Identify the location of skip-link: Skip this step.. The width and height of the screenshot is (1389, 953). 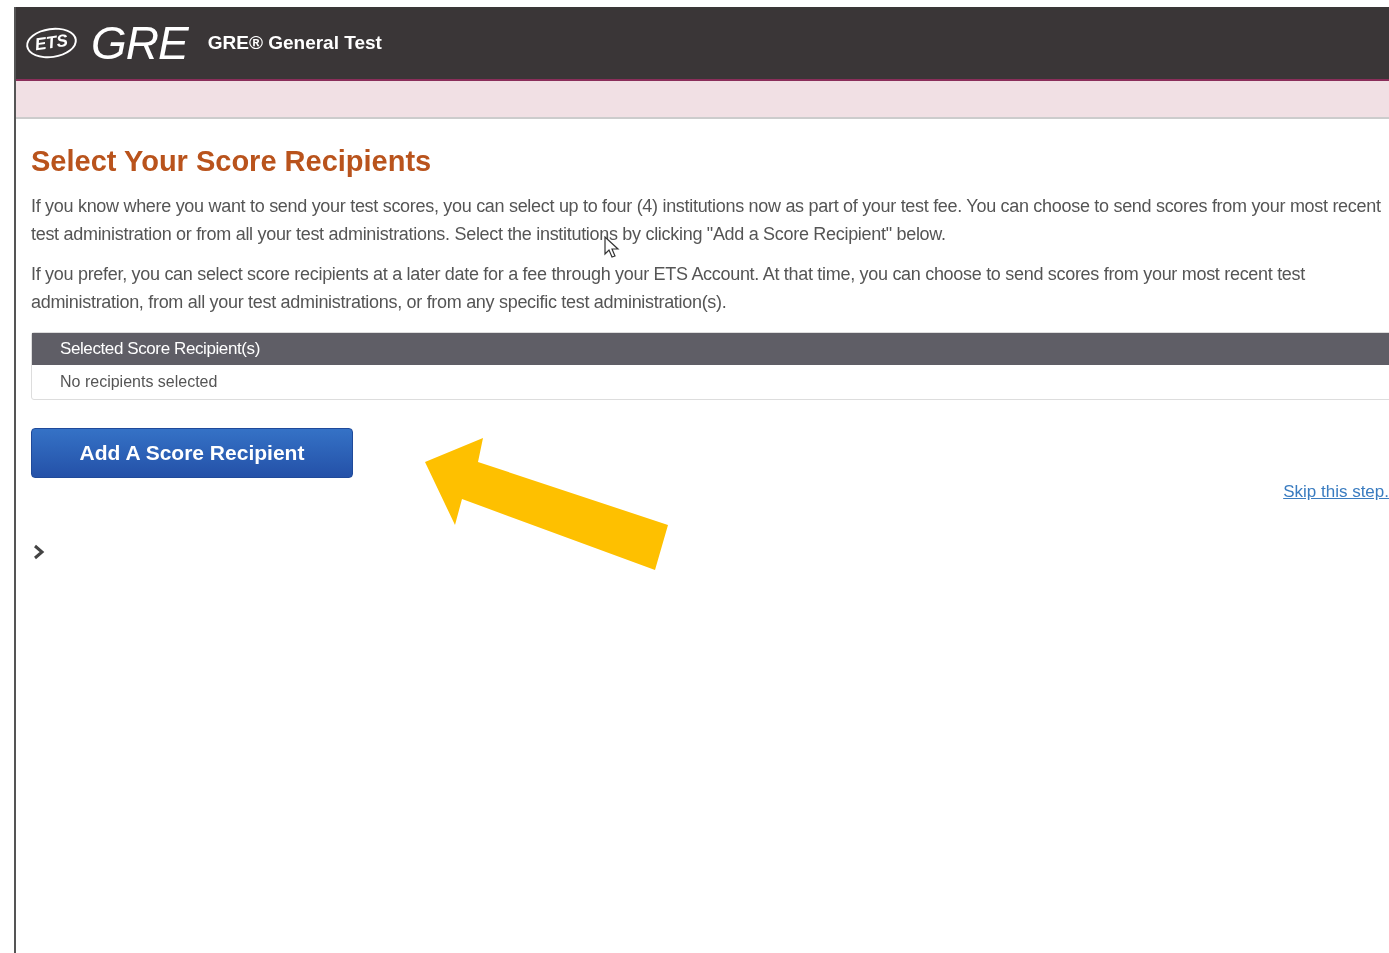
(1336, 492).